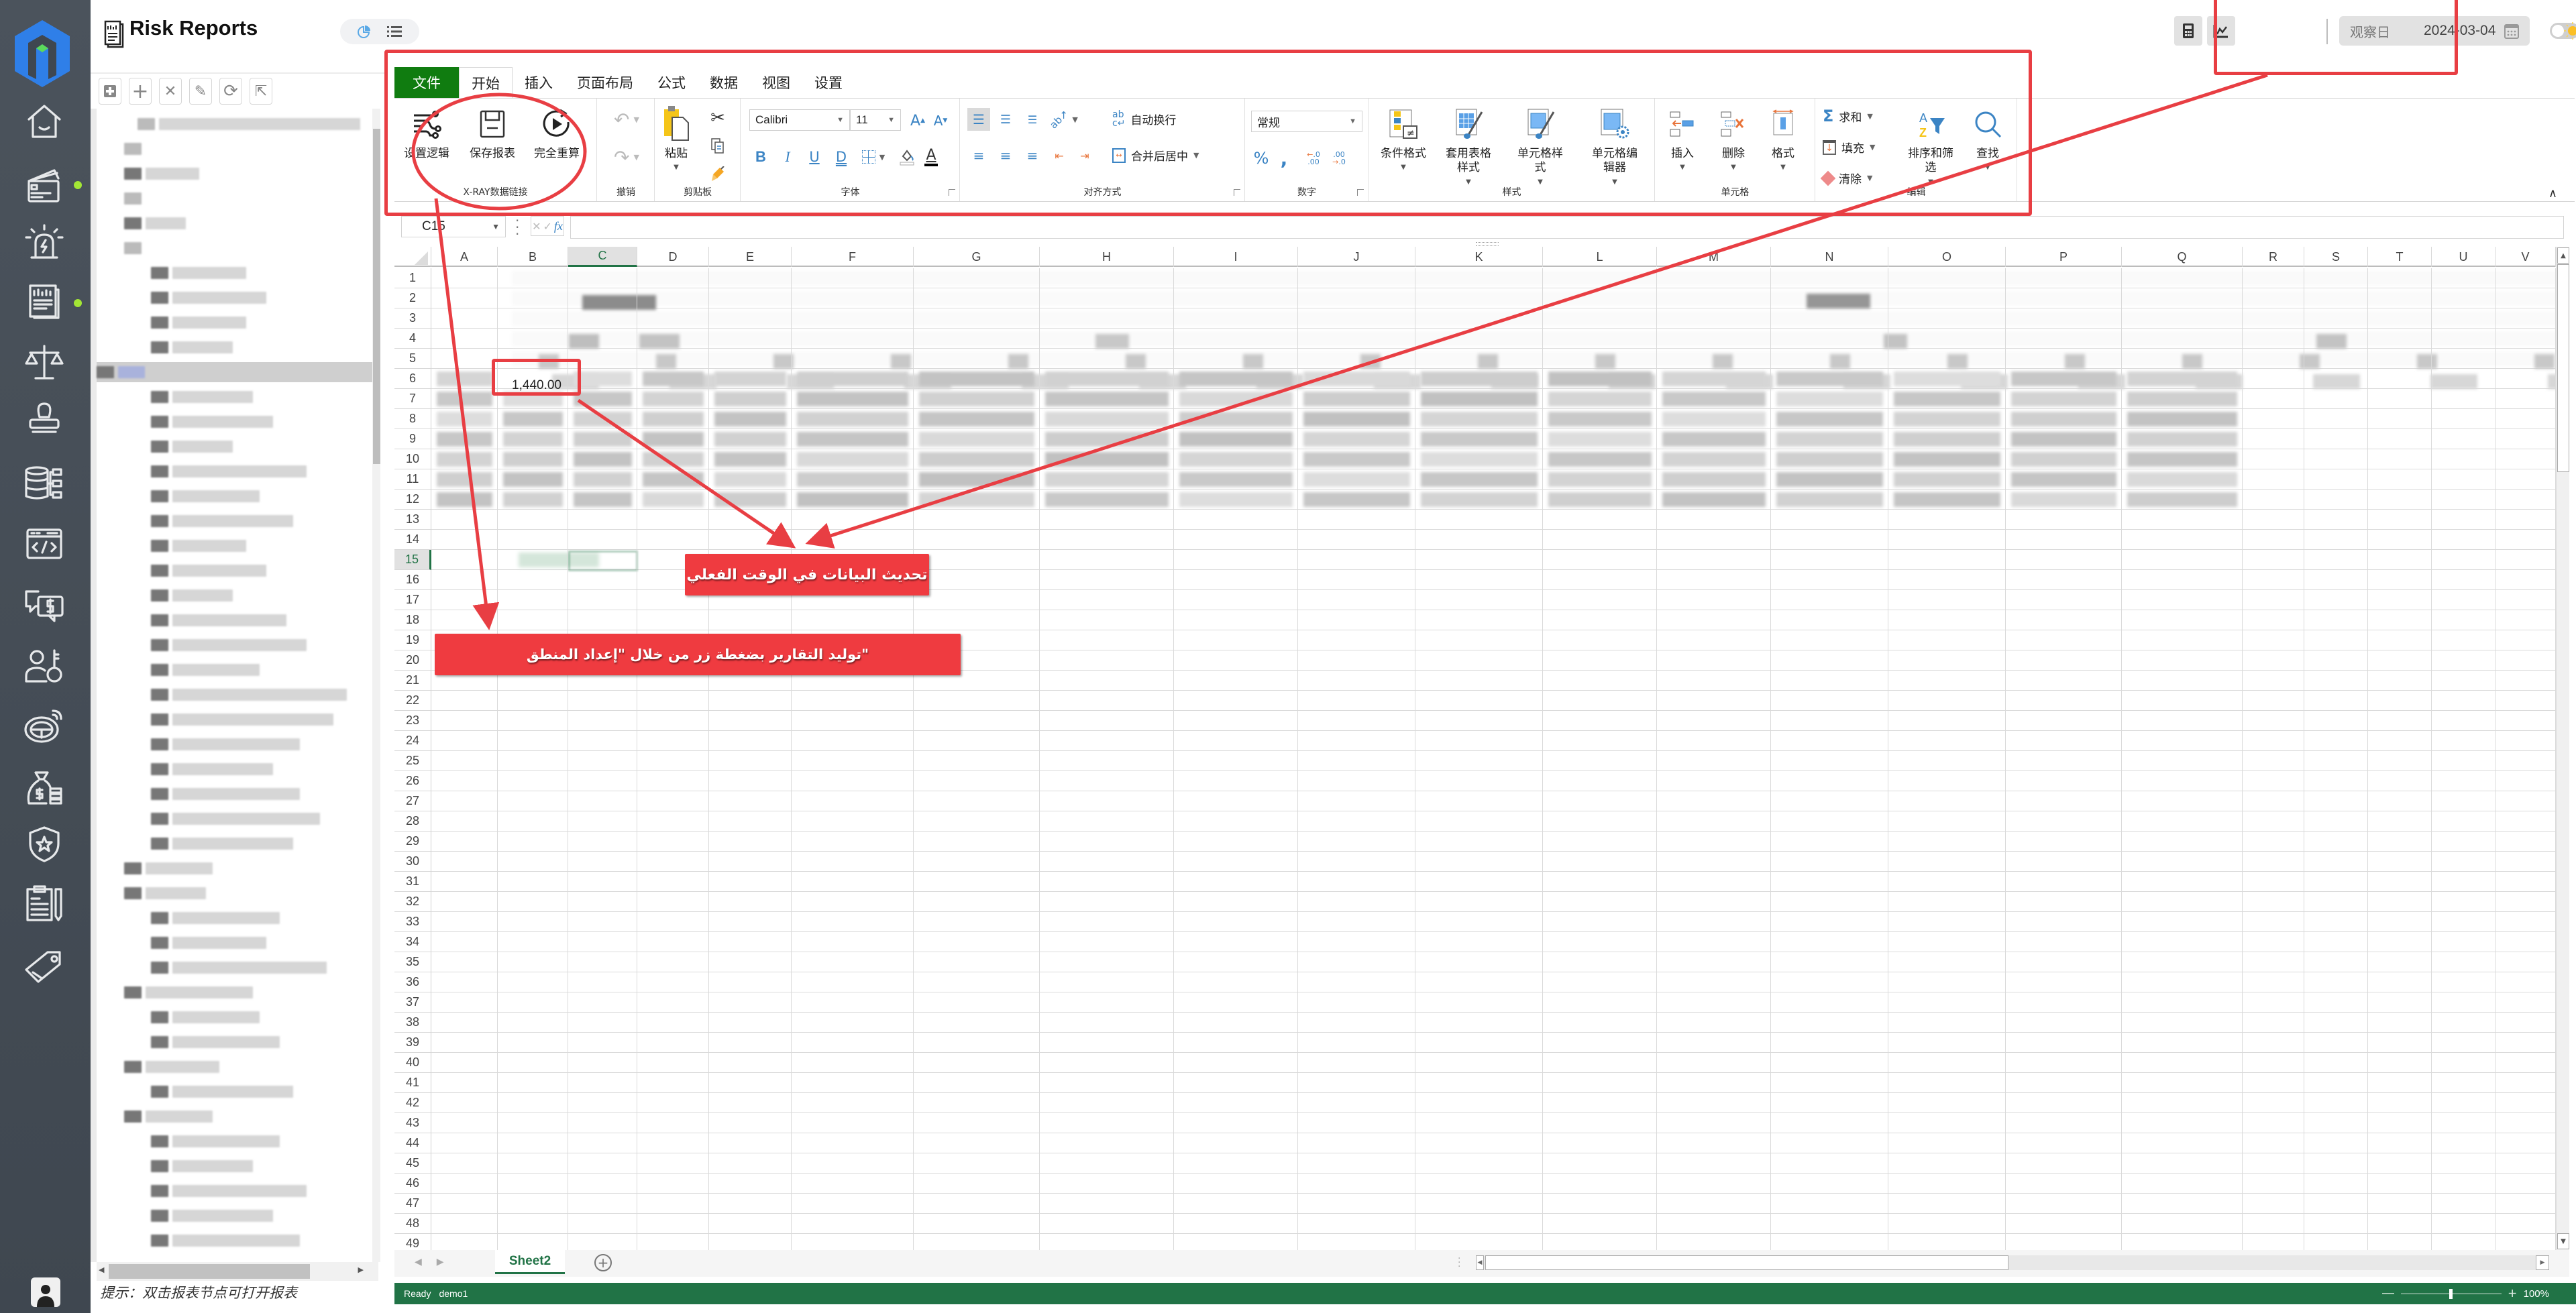  I want to click on confirm-formula-icon: ✓, so click(547, 226).